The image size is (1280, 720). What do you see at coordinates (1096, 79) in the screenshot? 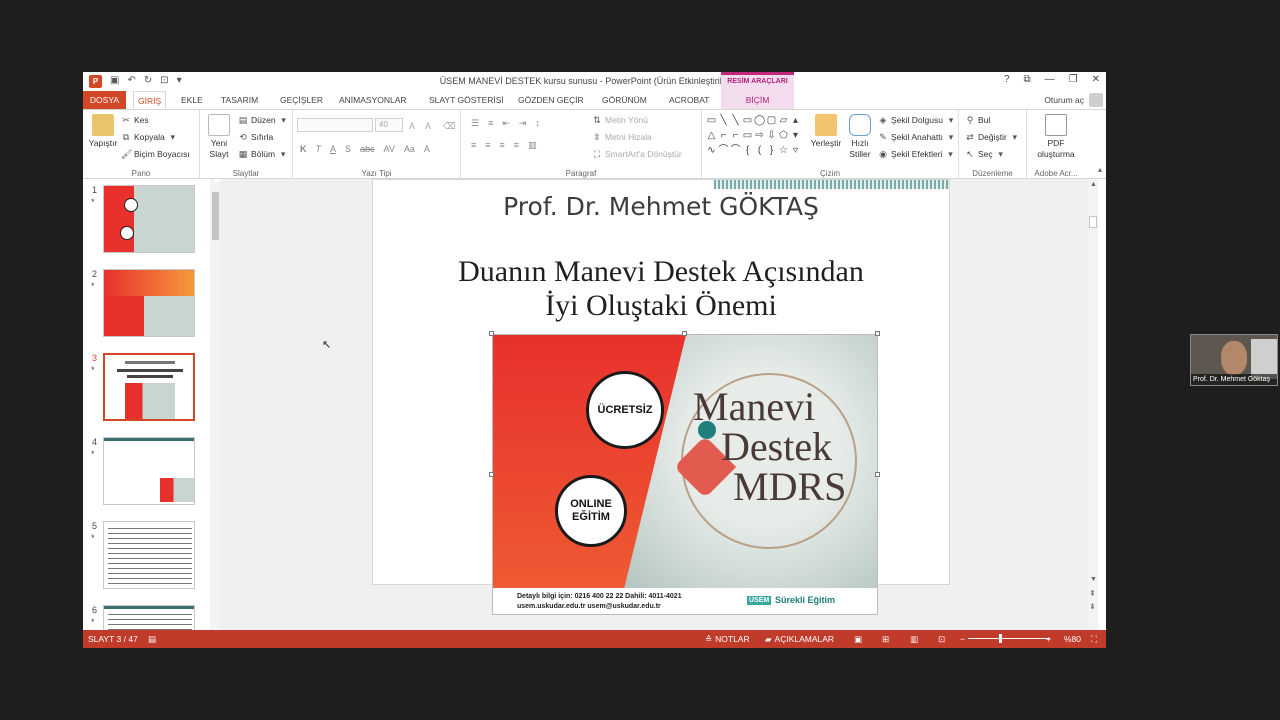
I see `close-icon: ✕` at bounding box center [1096, 79].